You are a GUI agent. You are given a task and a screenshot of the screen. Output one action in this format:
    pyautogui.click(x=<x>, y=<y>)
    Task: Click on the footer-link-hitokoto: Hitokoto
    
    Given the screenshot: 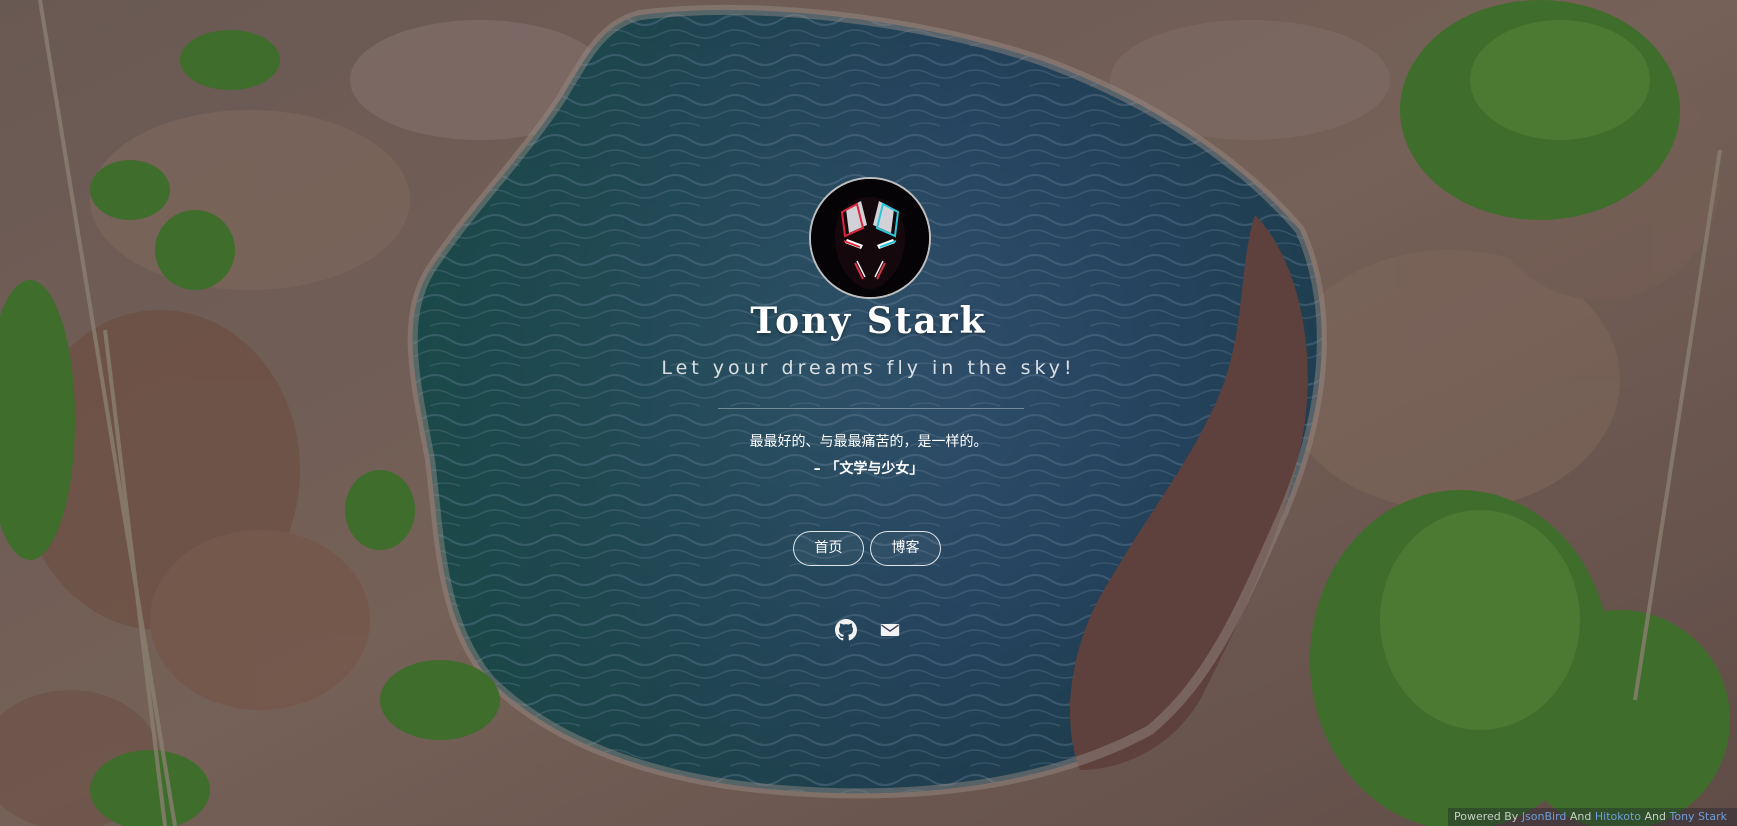 What is the action you would take?
    pyautogui.click(x=1618, y=816)
    